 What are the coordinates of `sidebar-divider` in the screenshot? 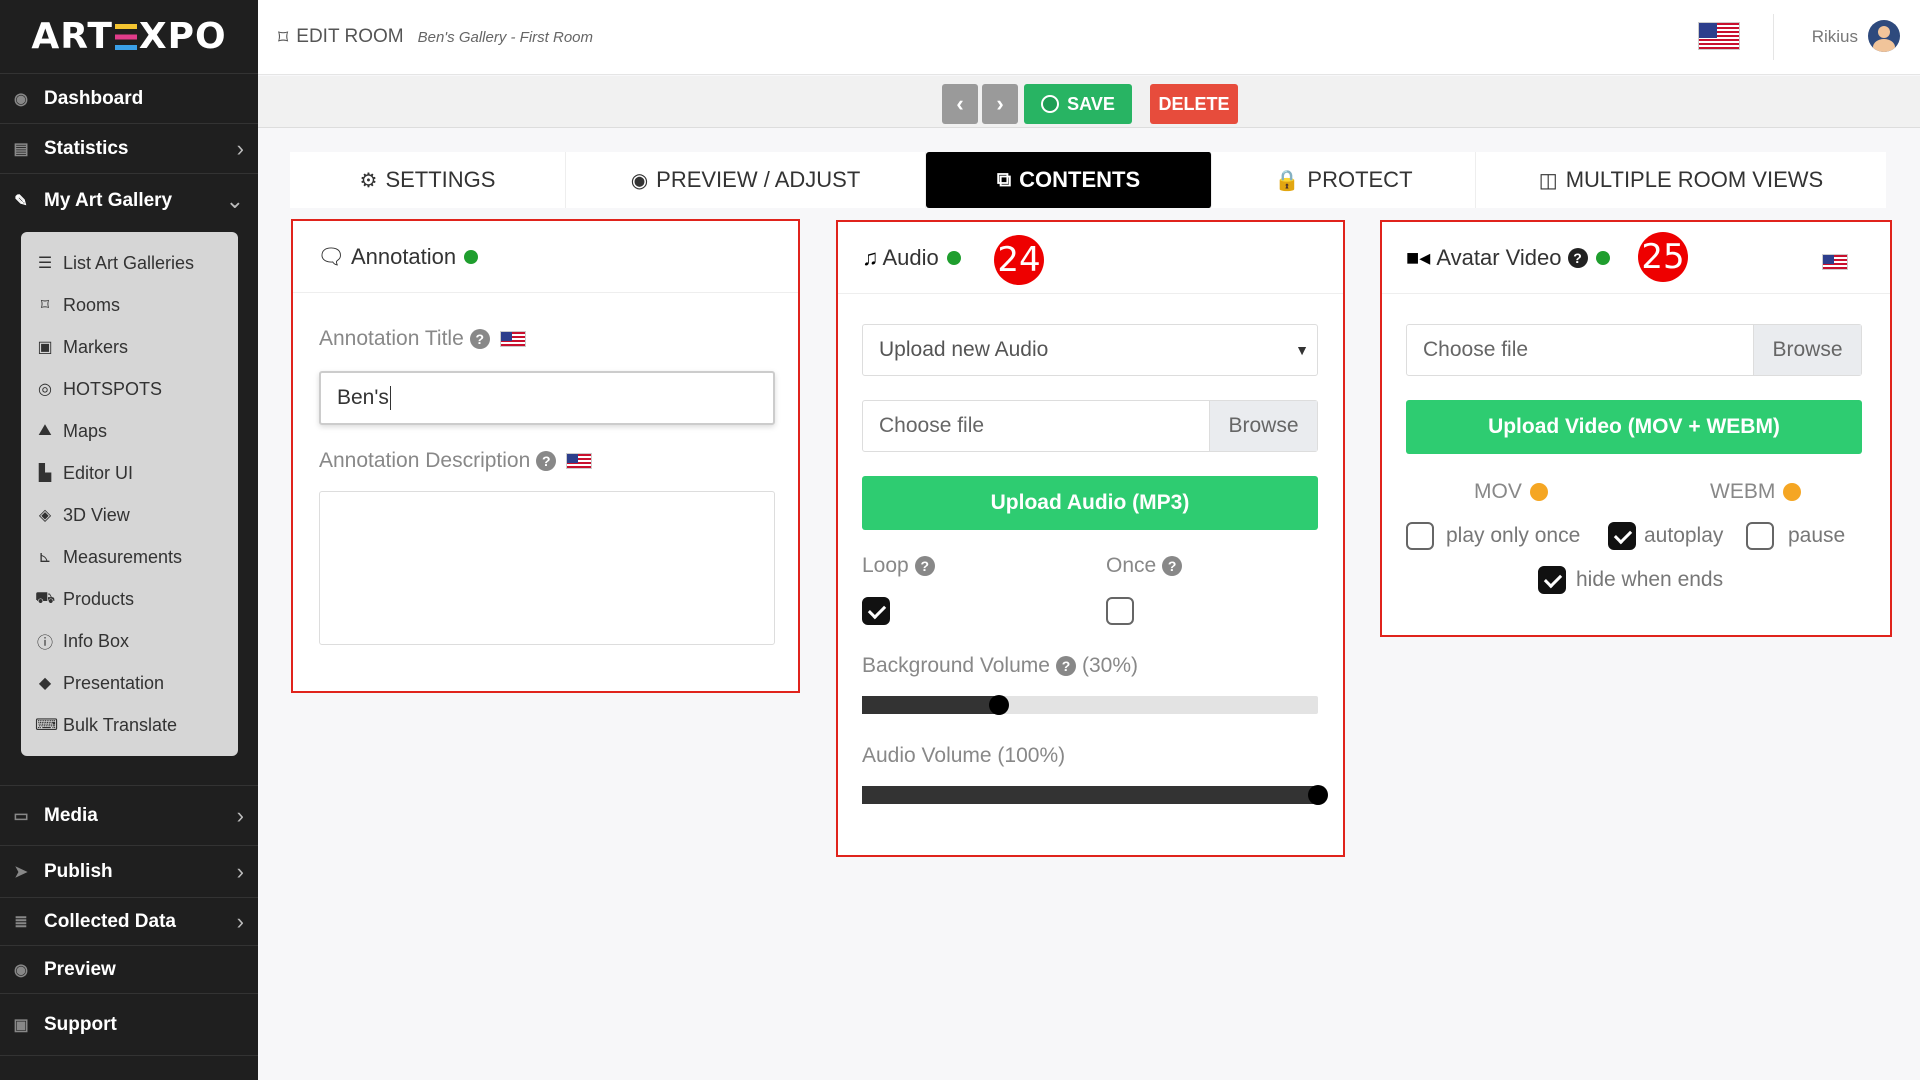 It's located at (129, 775).